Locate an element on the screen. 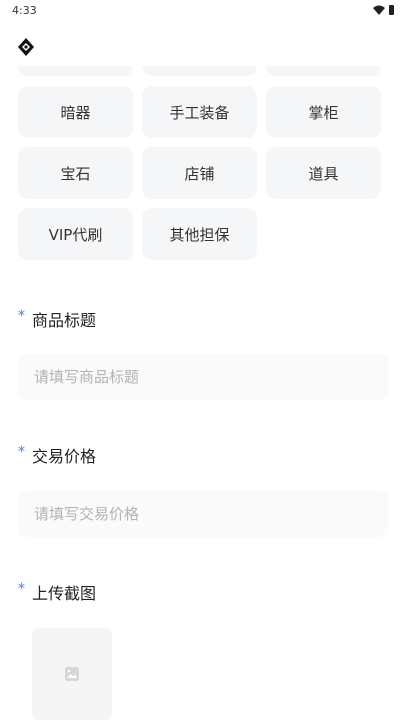 The height and width of the screenshot is (720, 404). price-field-label: * 交易价格 is located at coordinates (57, 455).